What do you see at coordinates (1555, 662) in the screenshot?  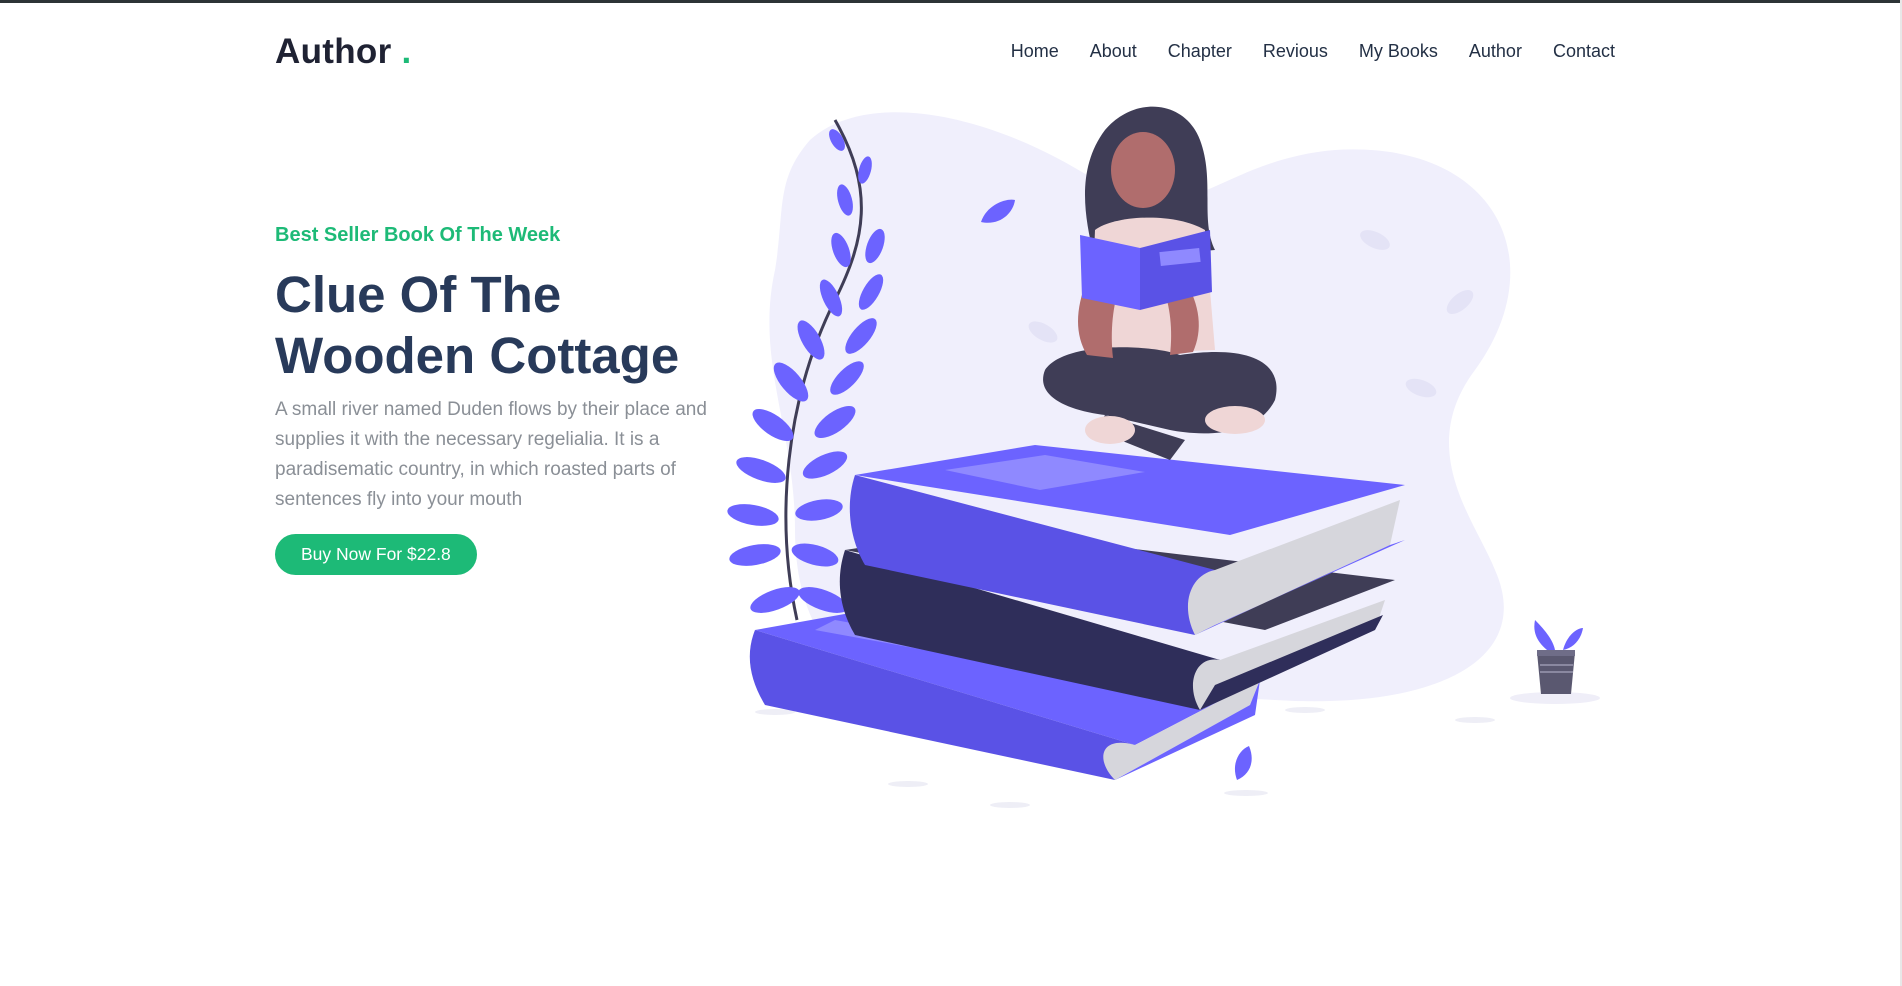 I see `potted-plant-icon` at bounding box center [1555, 662].